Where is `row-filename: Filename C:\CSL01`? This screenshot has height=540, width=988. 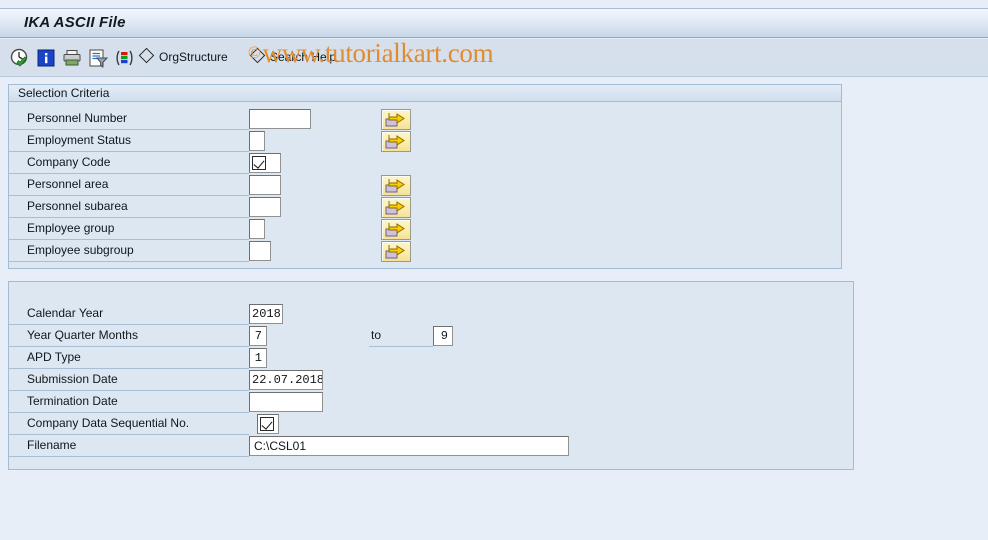
row-filename: Filename C:\CSL01 is located at coordinates (431, 447).